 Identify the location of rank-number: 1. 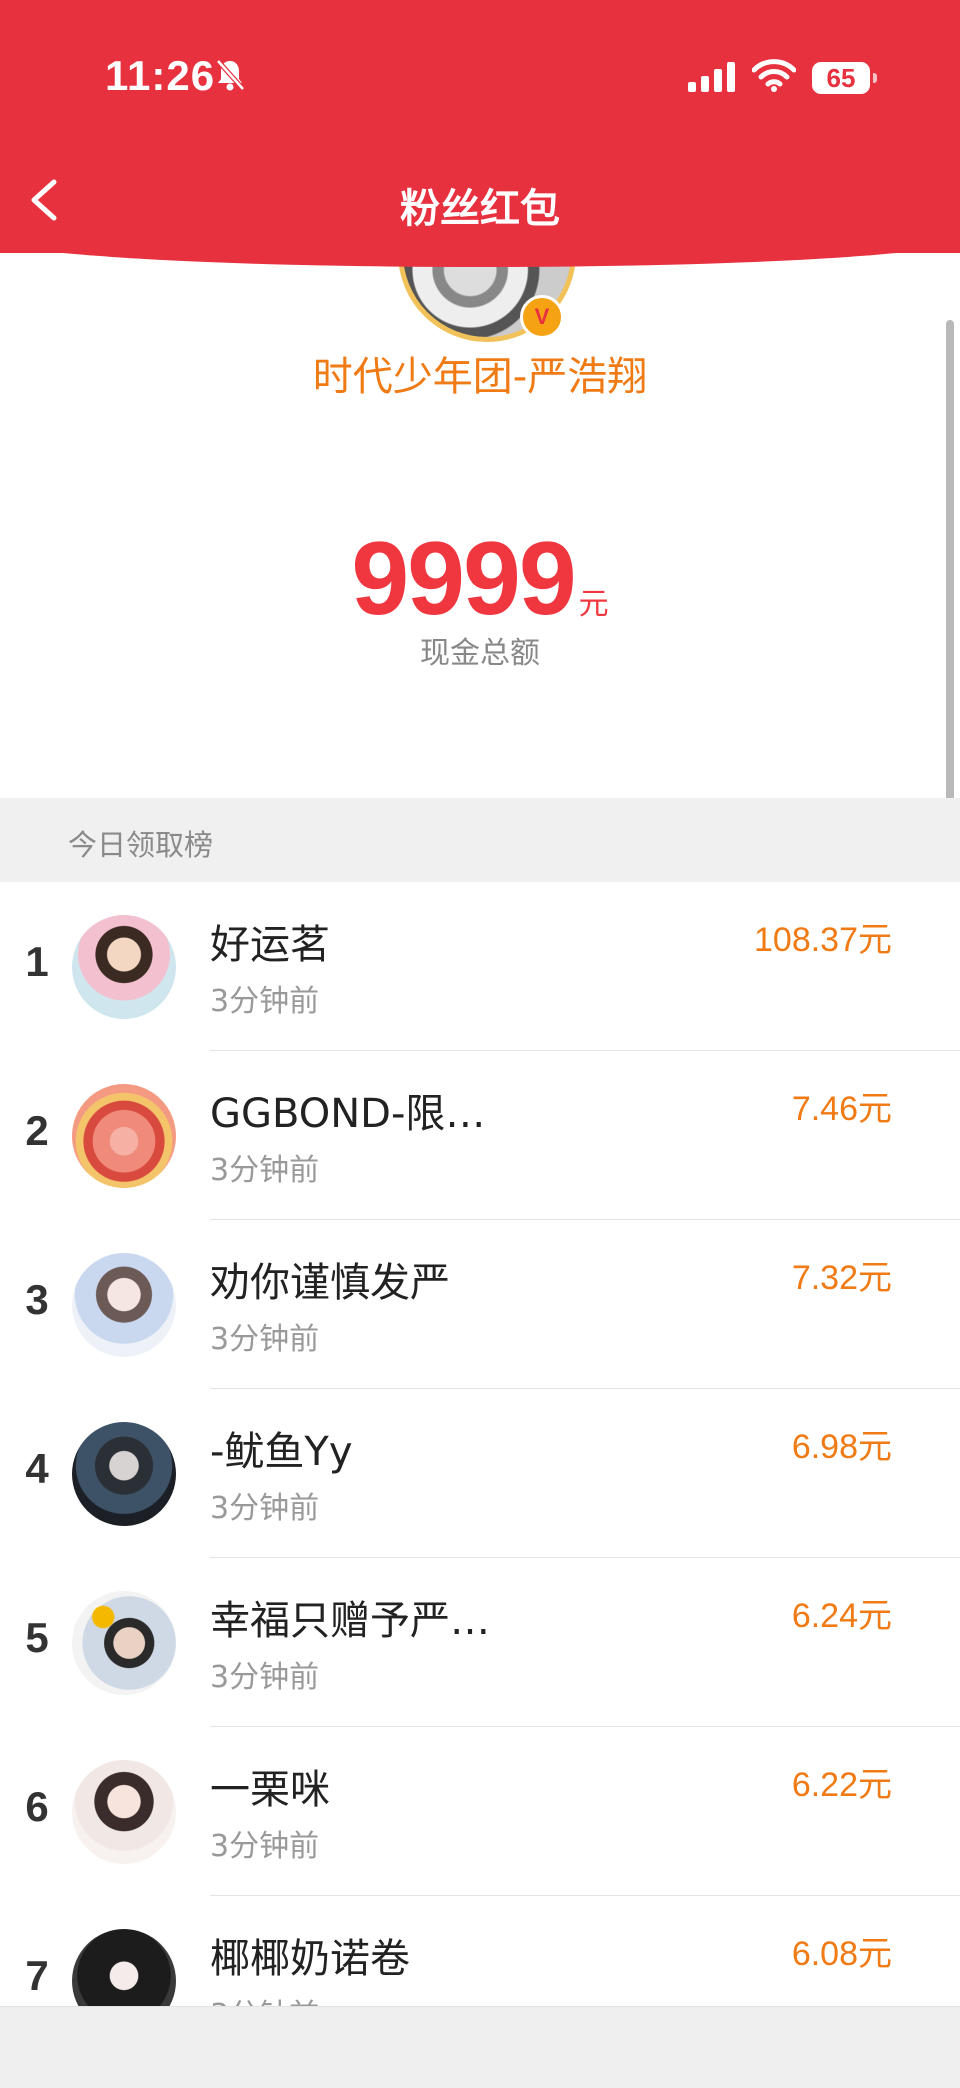
(37, 961).